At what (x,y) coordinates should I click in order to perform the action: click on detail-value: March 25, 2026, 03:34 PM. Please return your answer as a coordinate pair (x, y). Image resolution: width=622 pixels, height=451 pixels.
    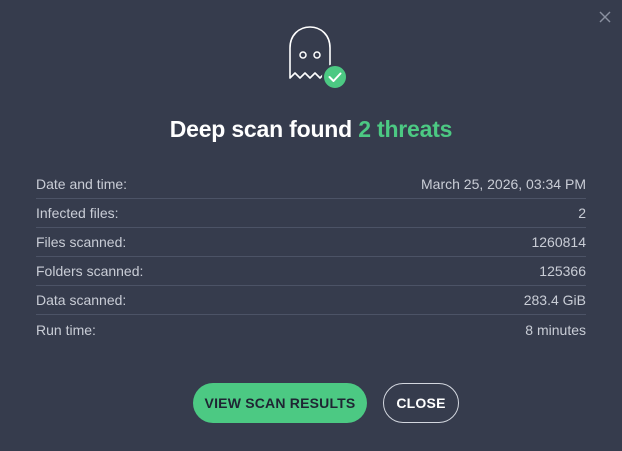
    Looking at the image, I should click on (503, 184).